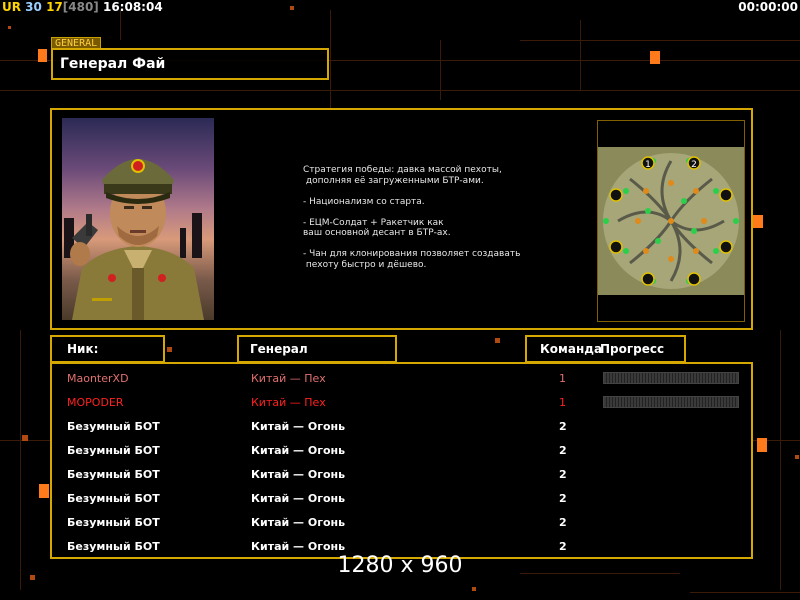  I want to click on column-header-nick: Ник:, so click(107, 349).